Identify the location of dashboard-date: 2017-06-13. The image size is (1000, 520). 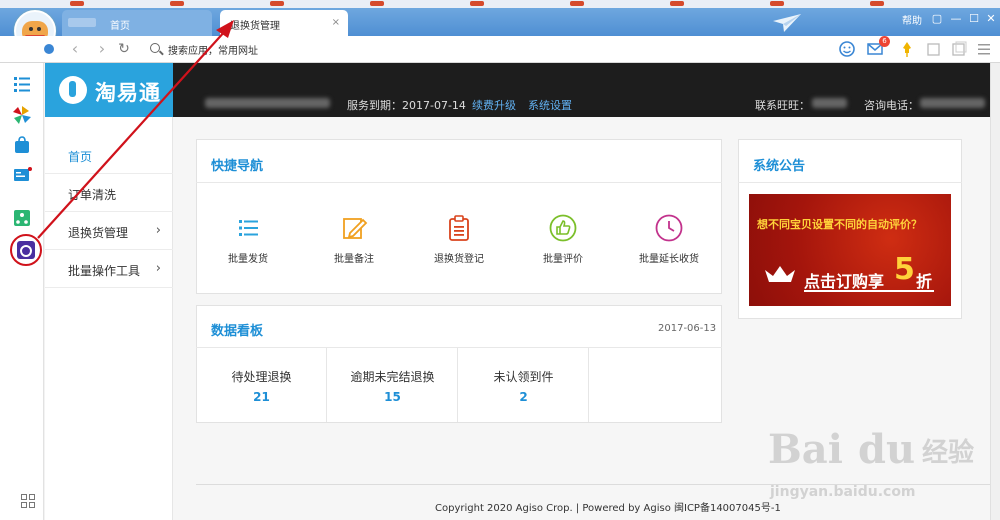
(687, 328).